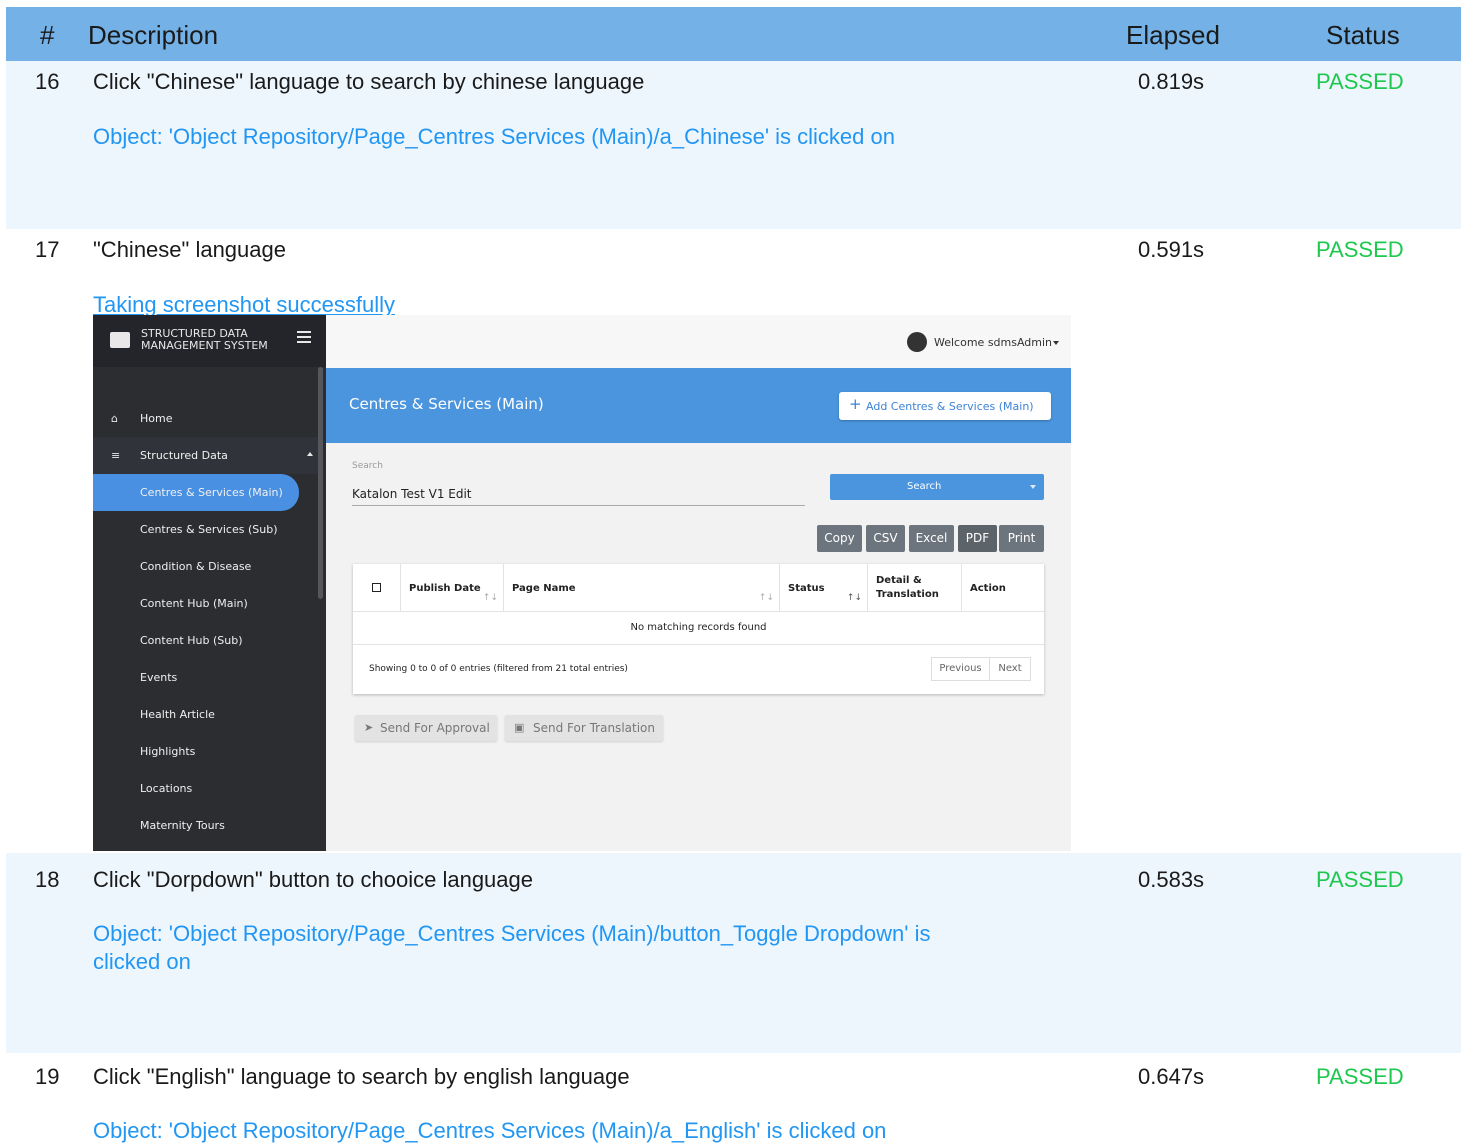  I want to click on sidebar-item-label: Locations, so click(166, 788).